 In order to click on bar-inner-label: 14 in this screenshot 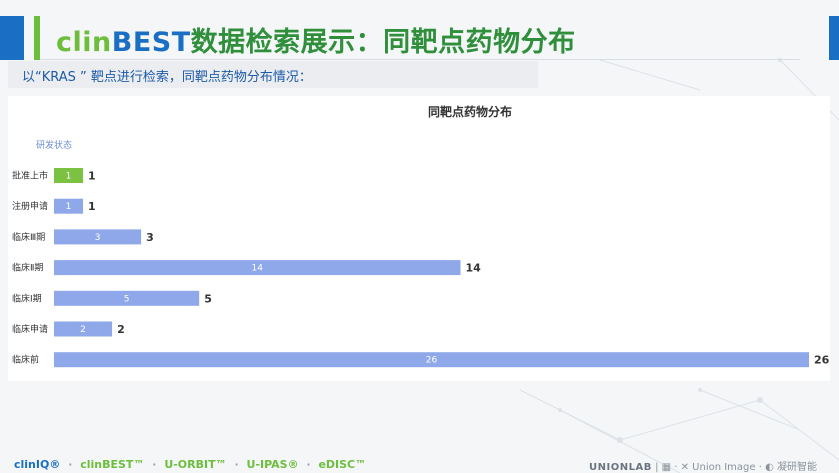, I will do `click(258, 269)`.